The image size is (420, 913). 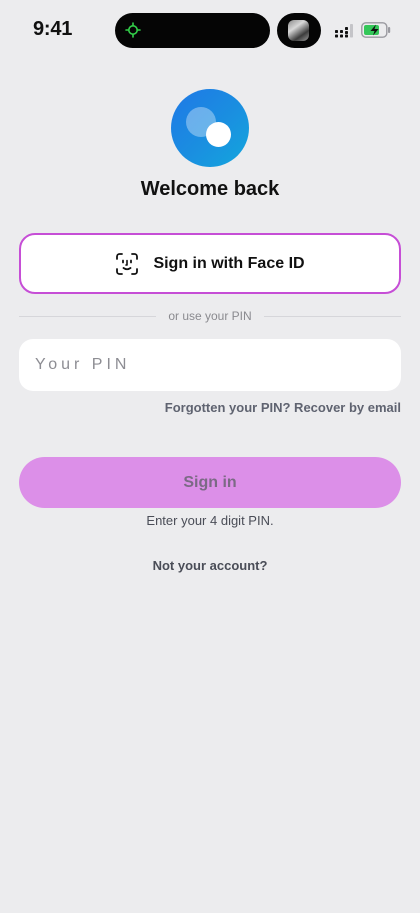 What do you see at coordinates (210, 482) in the screenshot?
I see `sign-in-button: Sign in` at bounding box center [210, 482].